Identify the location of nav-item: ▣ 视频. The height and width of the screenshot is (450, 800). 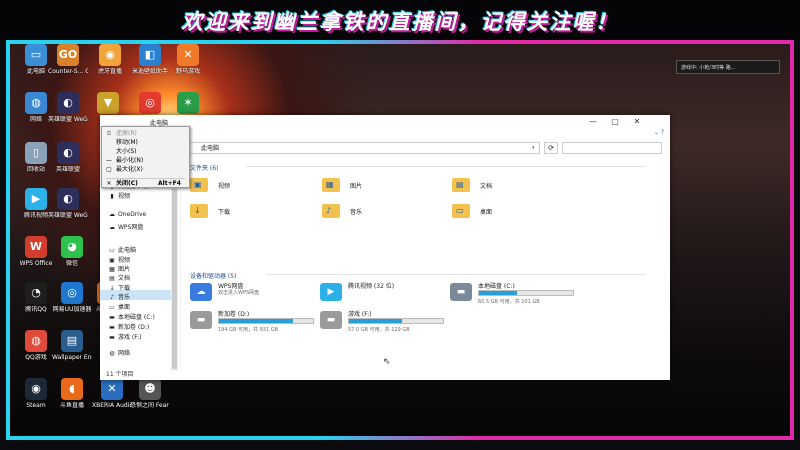
(119, 260).